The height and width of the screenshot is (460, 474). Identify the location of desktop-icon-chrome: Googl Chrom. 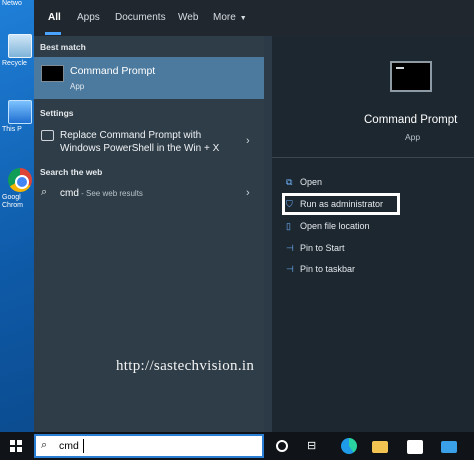
(18, 189).